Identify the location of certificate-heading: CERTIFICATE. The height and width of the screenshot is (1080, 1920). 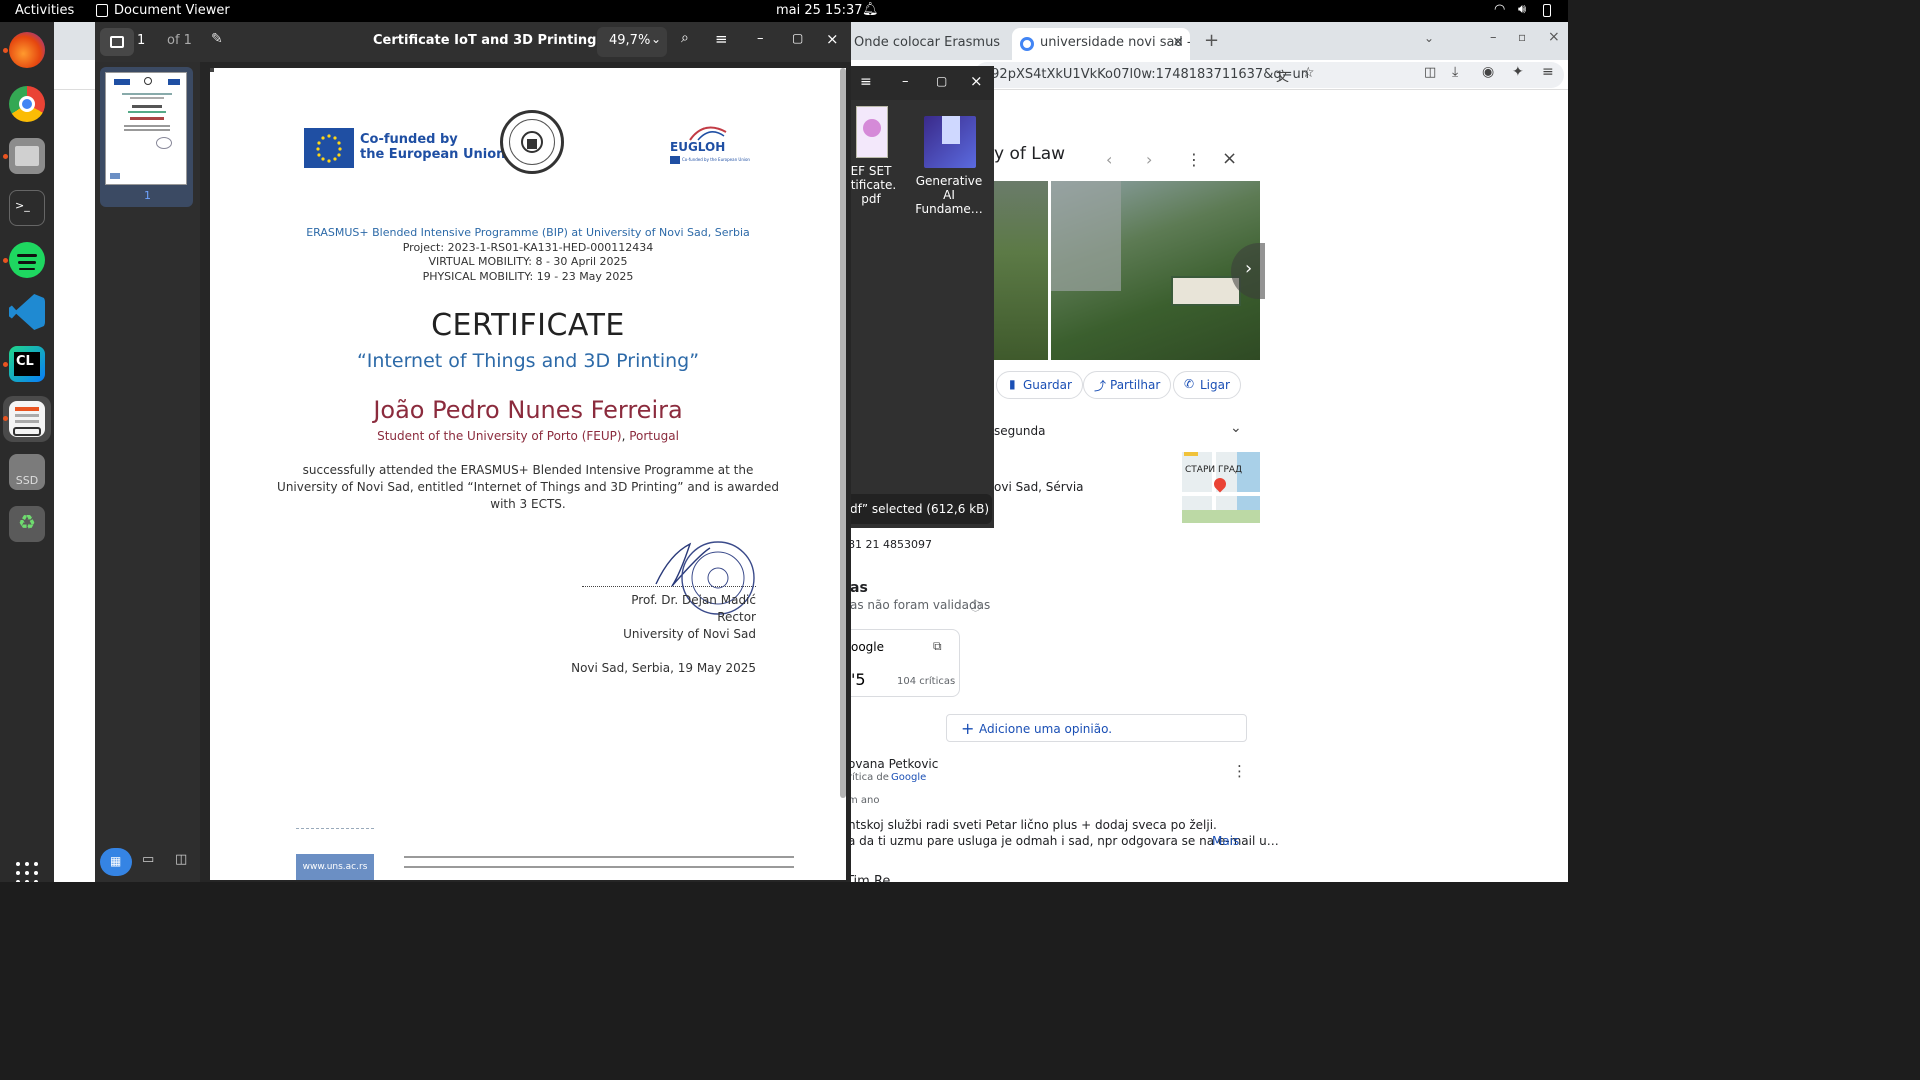
(528, 325).